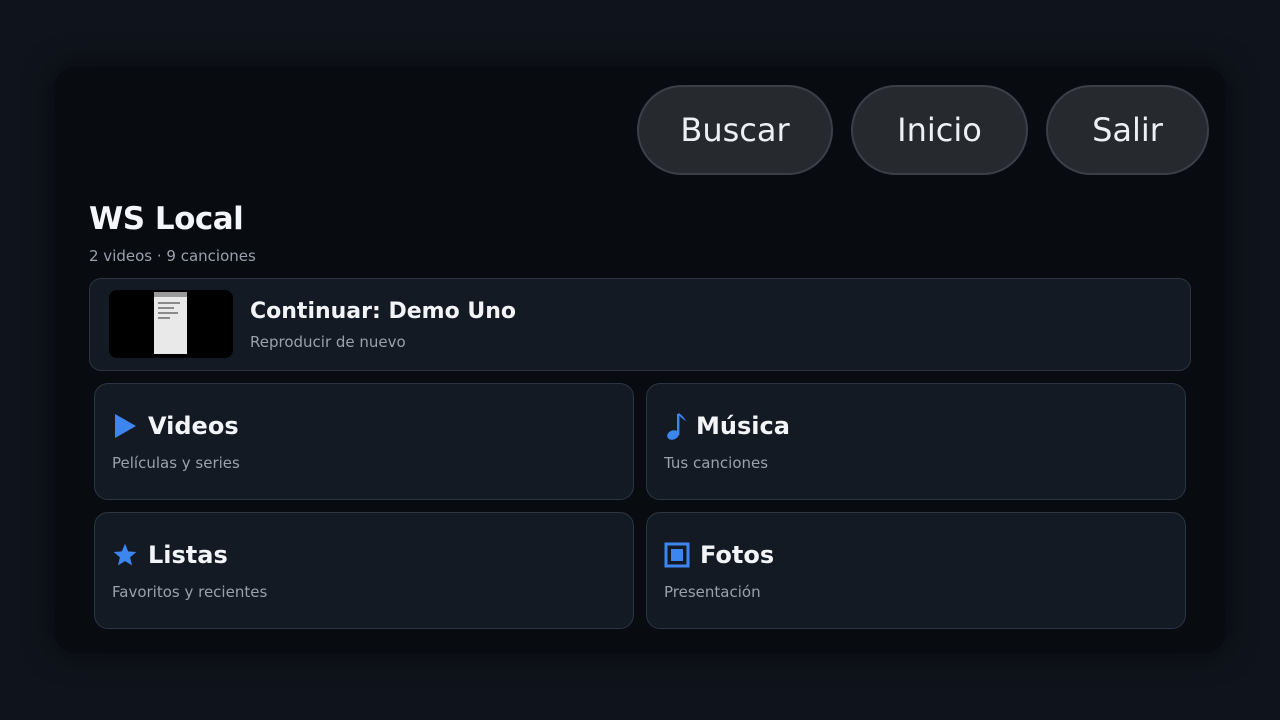  I want to click on tile-header: Fotos, so click(719, 555).